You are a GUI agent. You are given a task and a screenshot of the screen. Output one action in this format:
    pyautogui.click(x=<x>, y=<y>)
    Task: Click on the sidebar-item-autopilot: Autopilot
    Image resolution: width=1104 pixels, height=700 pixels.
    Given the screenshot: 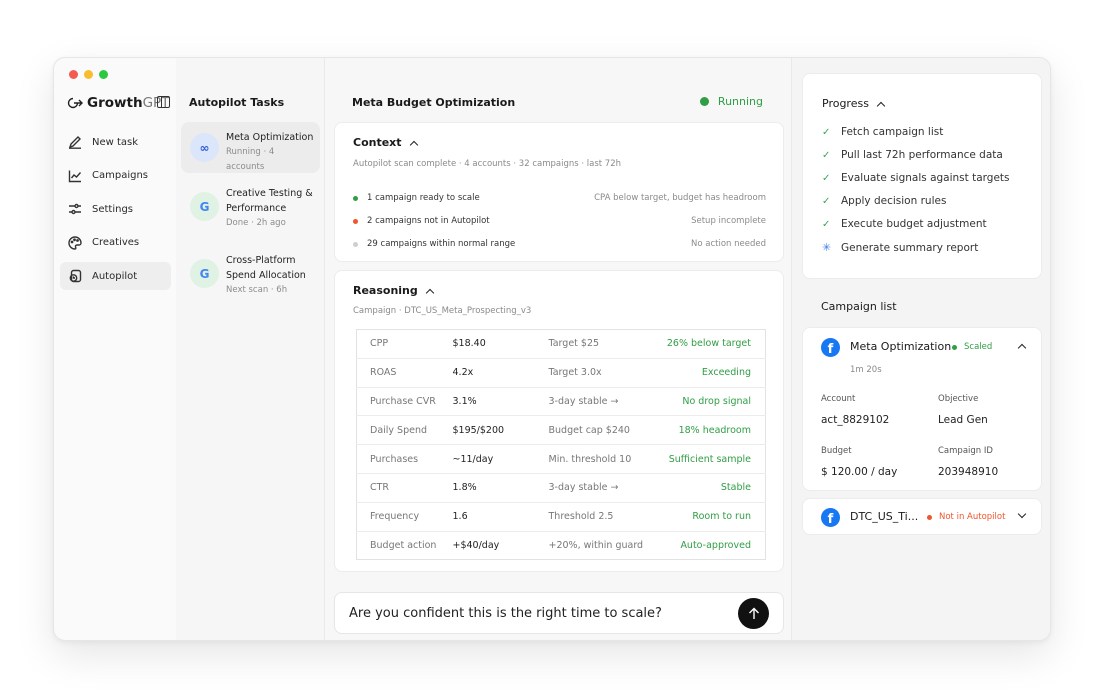 What is the action you would take?
    pyautogui.click(x=115, y=276)
    